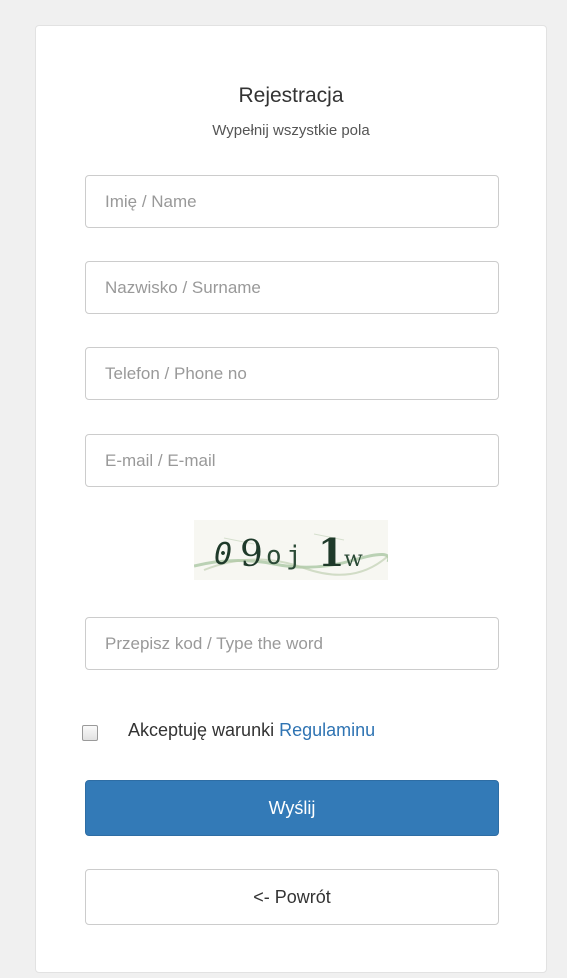  What do you see at coordinates (292, 460) in the screenshot?
I see `email-input` at bounding box center [292, 460].